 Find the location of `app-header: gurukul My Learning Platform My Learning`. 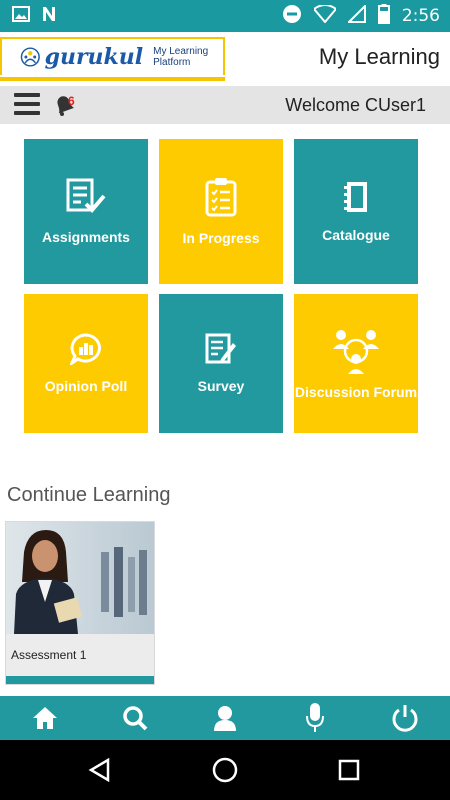

app-header: gurukul My Learning Platform My Learning is located at coordinates (225, 59).